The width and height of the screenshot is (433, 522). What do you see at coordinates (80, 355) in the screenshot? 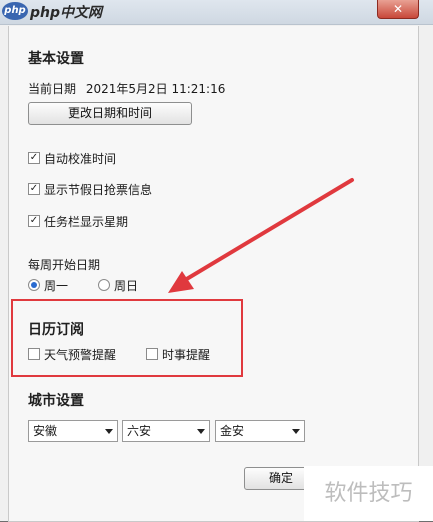
I see `weather-alert-label: 天气预警提醒` at bounding box center [80, 355].